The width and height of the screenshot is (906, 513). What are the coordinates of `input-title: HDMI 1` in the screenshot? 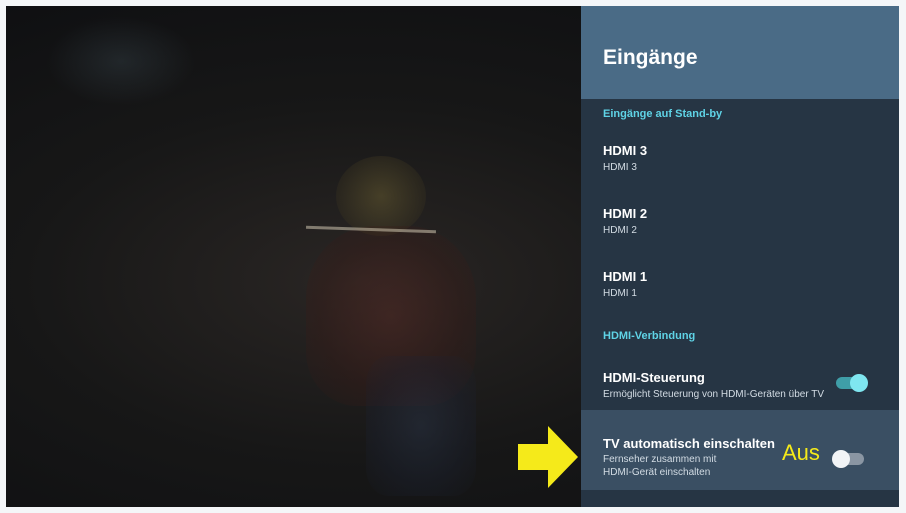 It's located at (625, 276).